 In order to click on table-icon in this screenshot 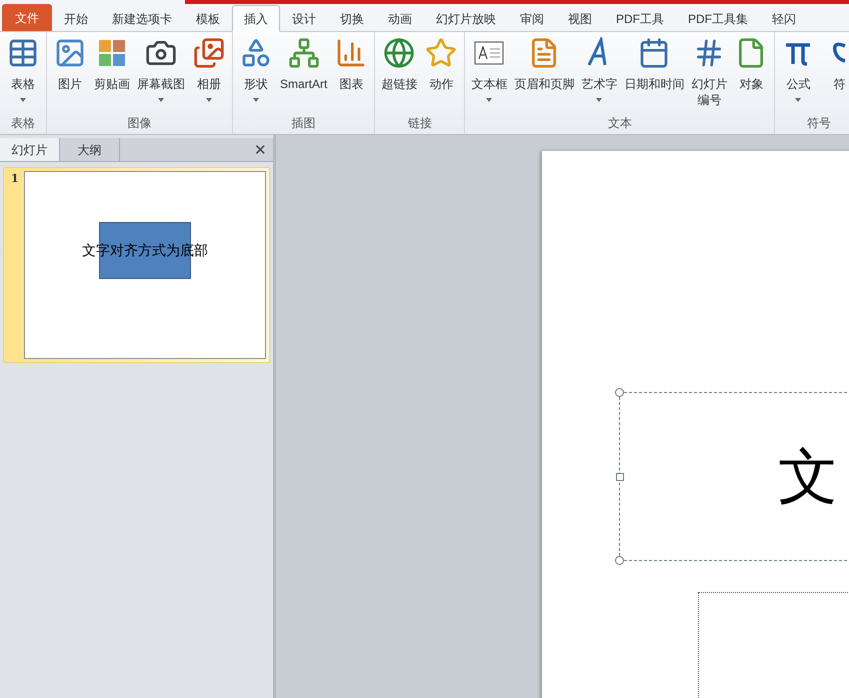, I will do `click(23, 53)`.